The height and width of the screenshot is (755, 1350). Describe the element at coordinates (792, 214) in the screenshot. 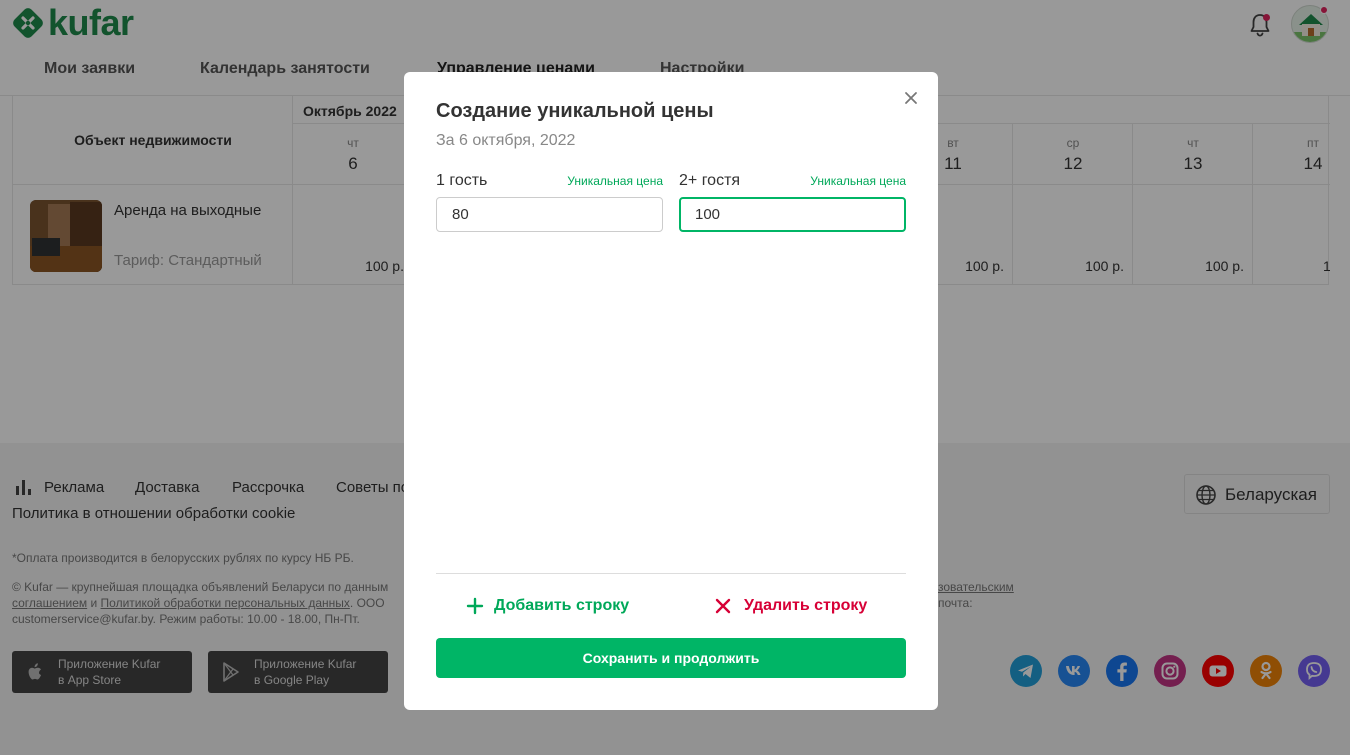

I see `two-plus-guests-price-input` at that location.